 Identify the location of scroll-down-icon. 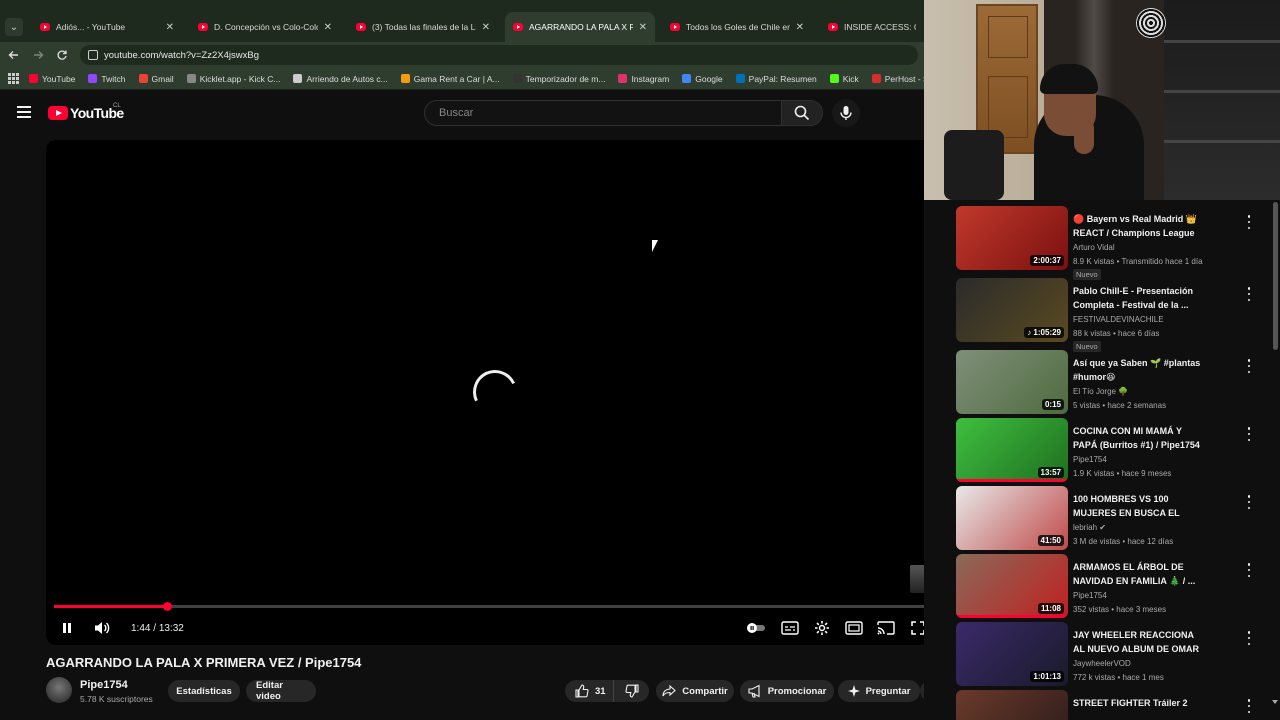
(1275, 702).